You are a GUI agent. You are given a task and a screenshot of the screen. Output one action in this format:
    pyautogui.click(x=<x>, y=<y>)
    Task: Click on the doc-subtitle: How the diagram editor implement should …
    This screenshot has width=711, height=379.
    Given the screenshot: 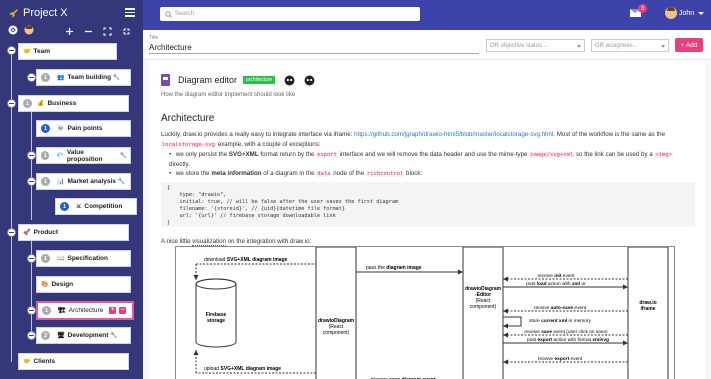 What is the action you would take?
    pyautogui.click(x=228, y=95)
    